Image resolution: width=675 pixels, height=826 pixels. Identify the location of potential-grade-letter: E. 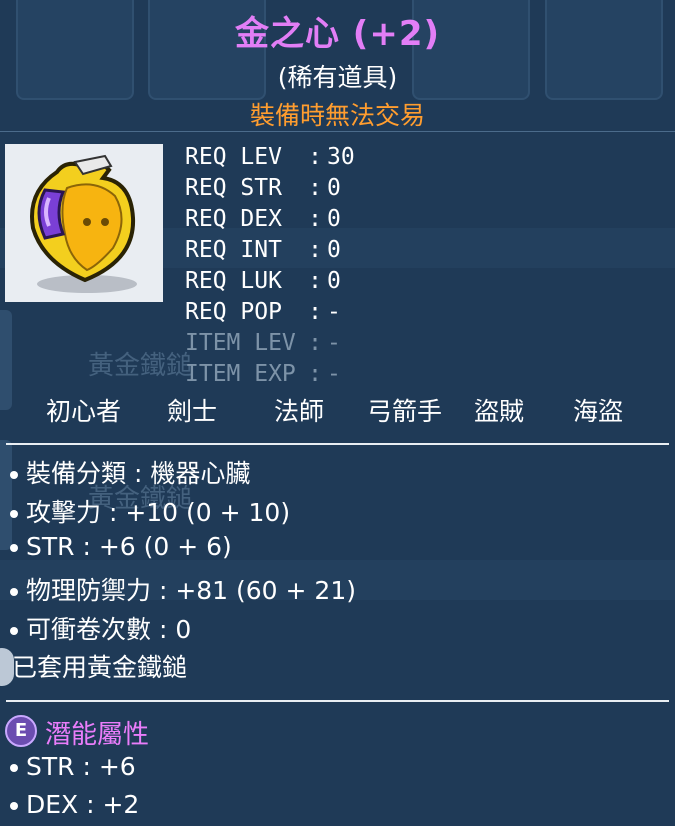
(21, 730).